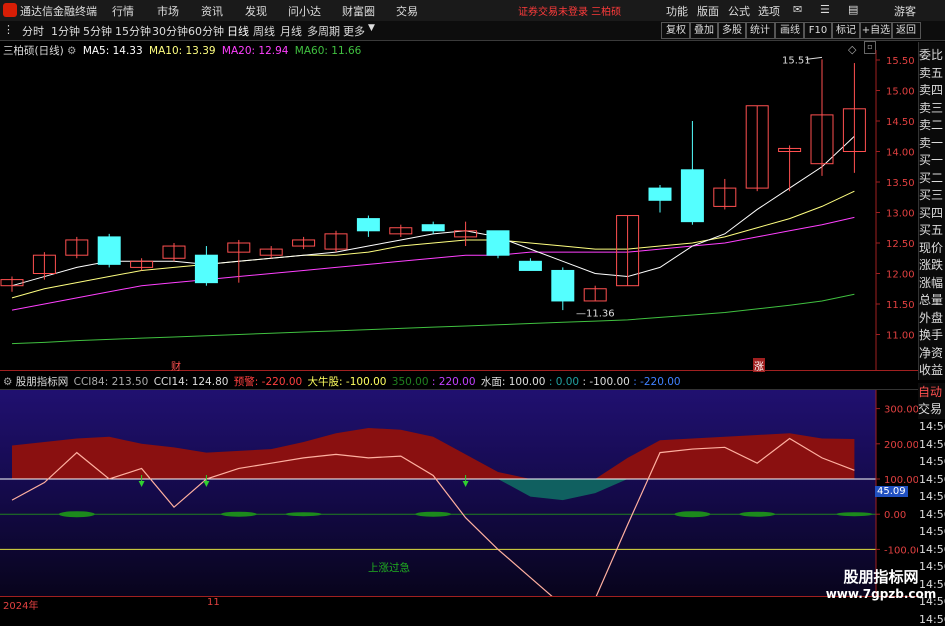 This screenshot has height=626, width=945. Describe the element at coordinates (932, 369) in the screenshot. I see `quote-item: 收益` at that location.